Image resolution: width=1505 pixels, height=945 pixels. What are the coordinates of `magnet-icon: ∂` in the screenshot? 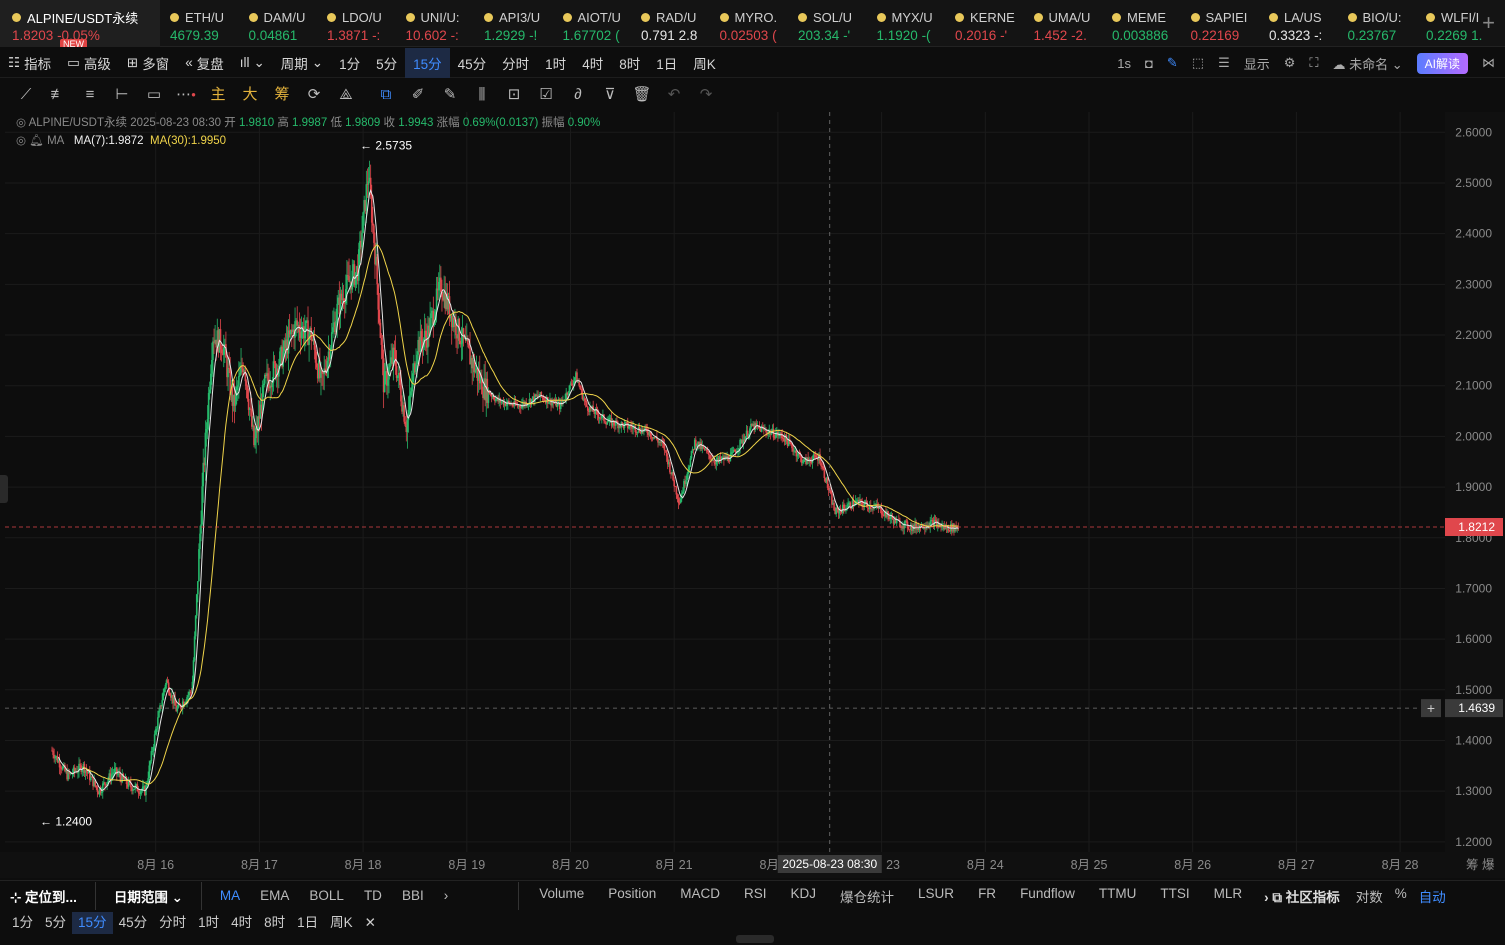 It's located at (578, 95).